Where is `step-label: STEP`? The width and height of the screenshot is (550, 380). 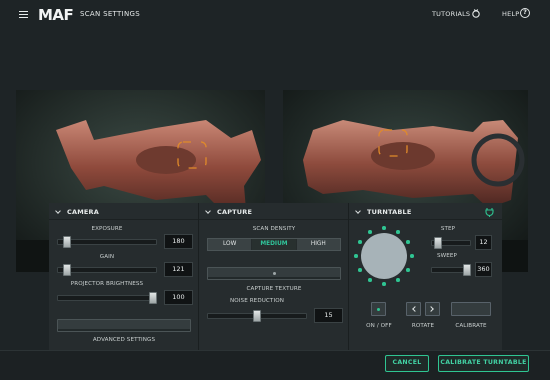 step-label: STEP is located at coordinates (448, 229).